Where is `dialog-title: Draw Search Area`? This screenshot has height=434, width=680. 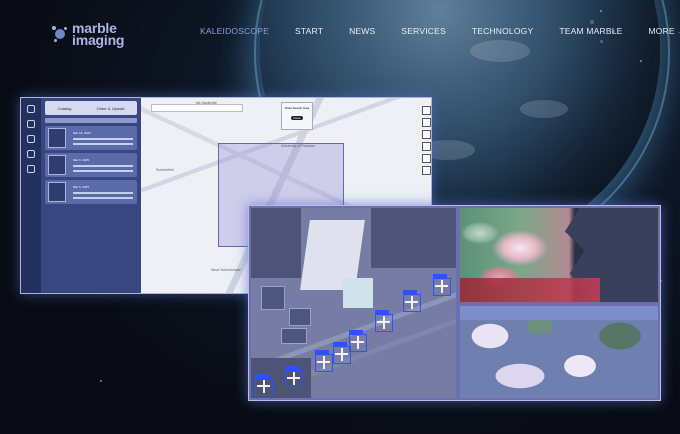 dialog-title: Draw Search Area is located at coordinates (297, 108).